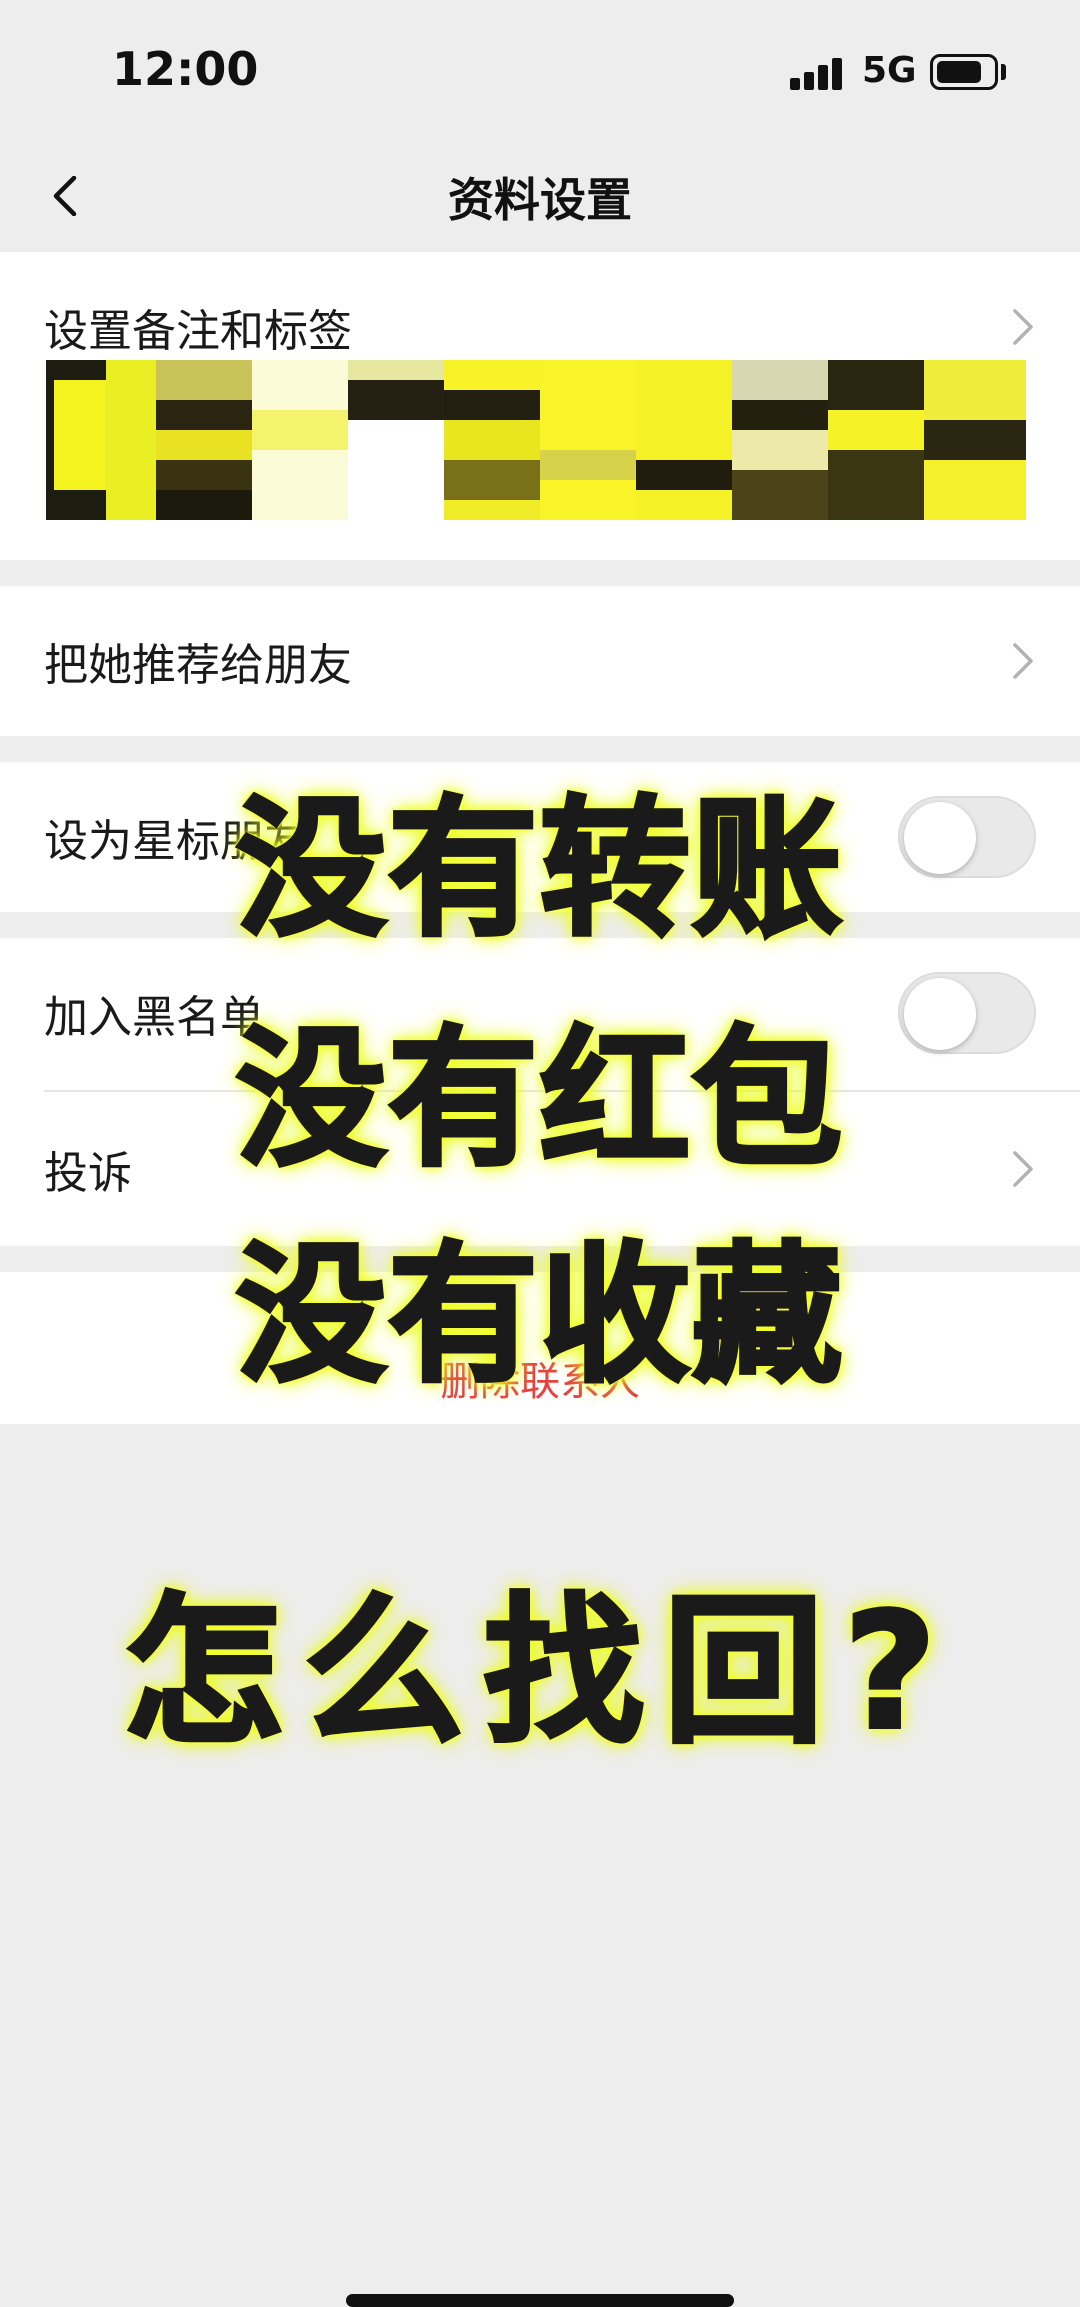 The width and height of the screenshot is (1080, 2307). I want to click on remark-label: 设置备注和标签, so click(198, 331).